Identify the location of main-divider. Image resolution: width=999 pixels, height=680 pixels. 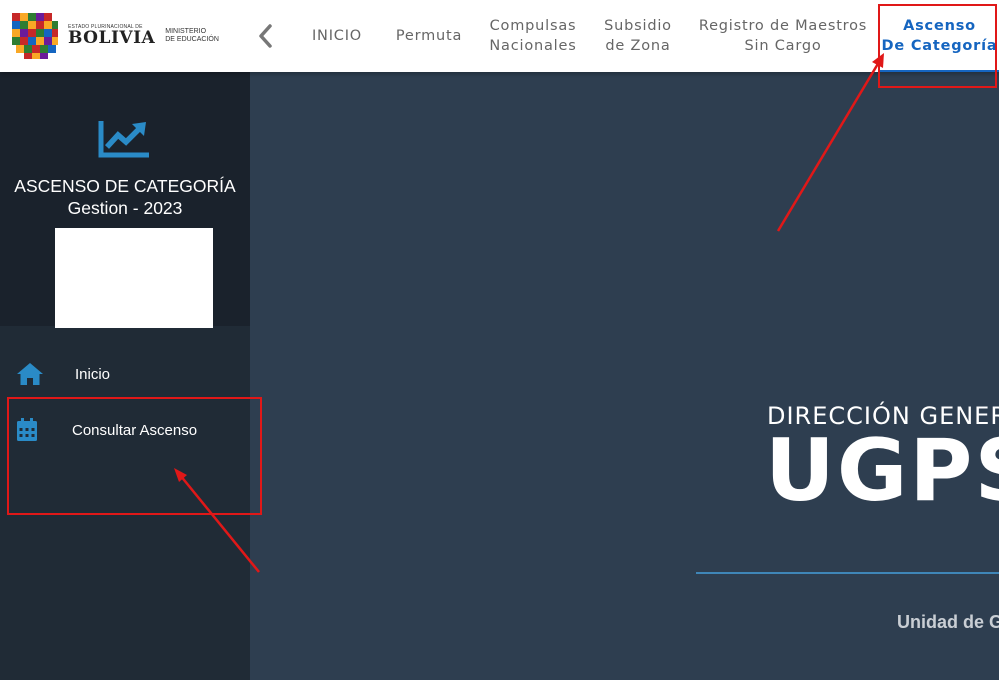
(847, 573).